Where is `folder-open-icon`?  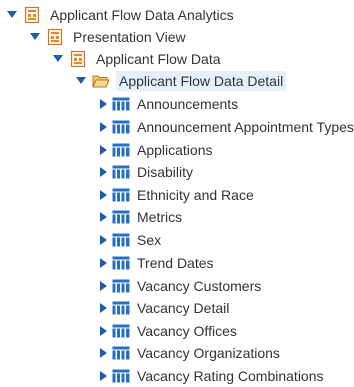 folder-open-icon is located at coordinates (101, 81).